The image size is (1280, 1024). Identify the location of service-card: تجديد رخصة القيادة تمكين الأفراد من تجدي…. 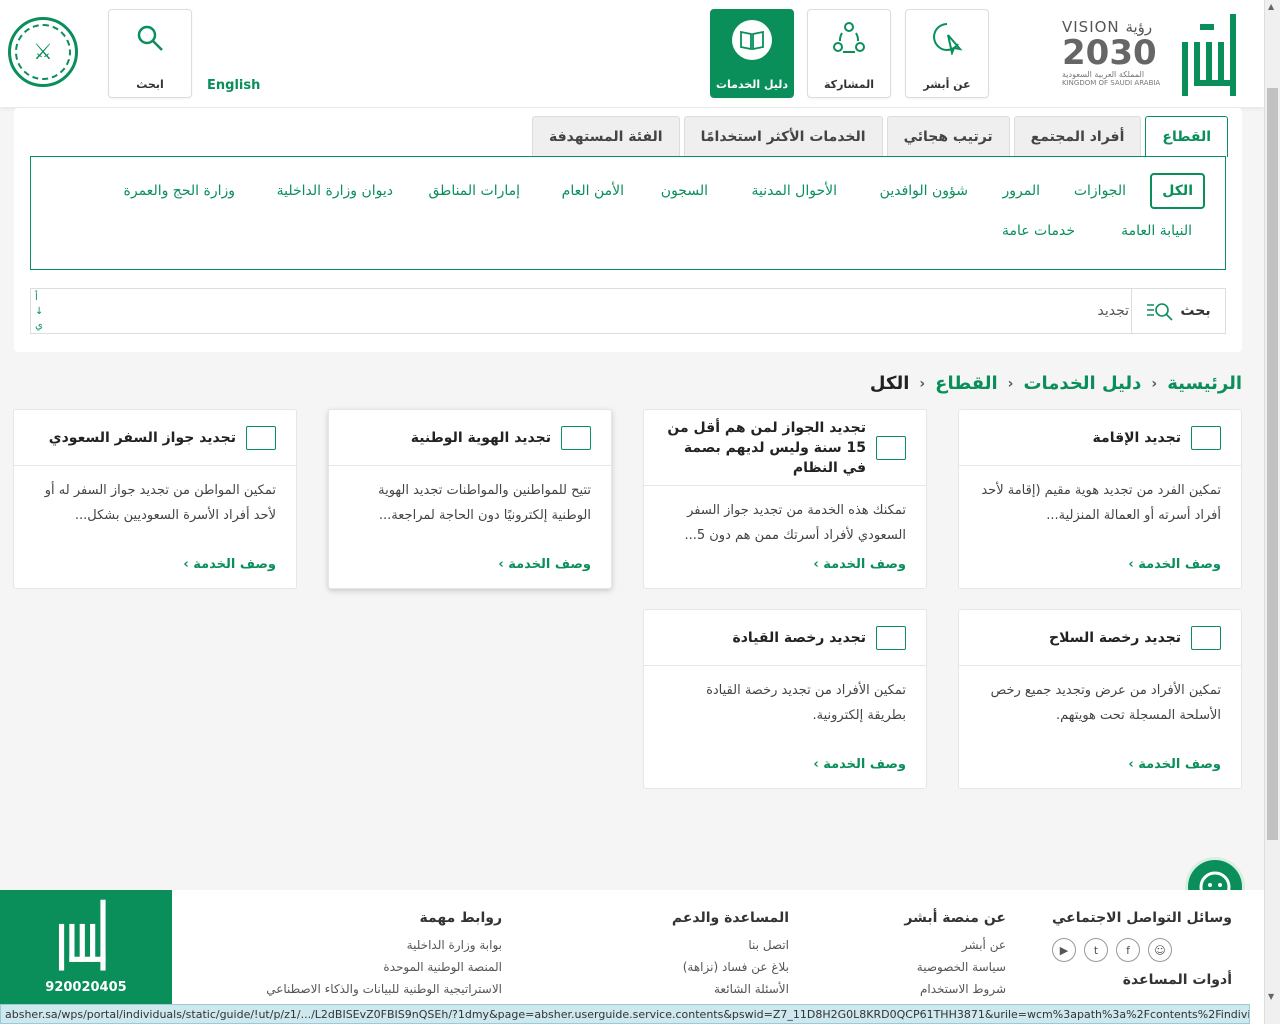
(785, 699).